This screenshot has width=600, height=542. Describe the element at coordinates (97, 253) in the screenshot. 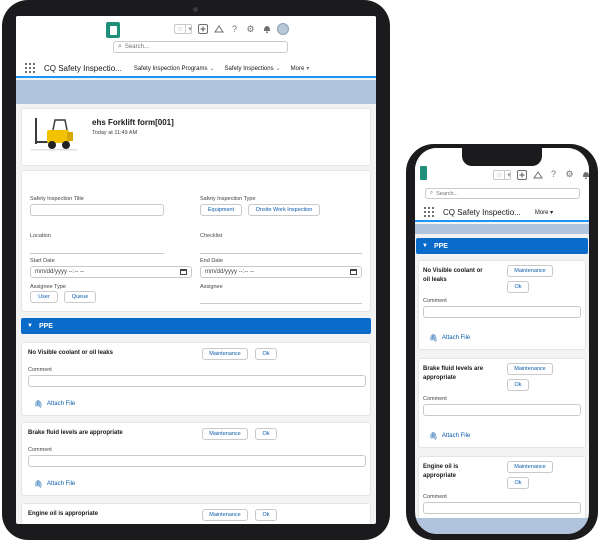

I see `location-field` at that location.